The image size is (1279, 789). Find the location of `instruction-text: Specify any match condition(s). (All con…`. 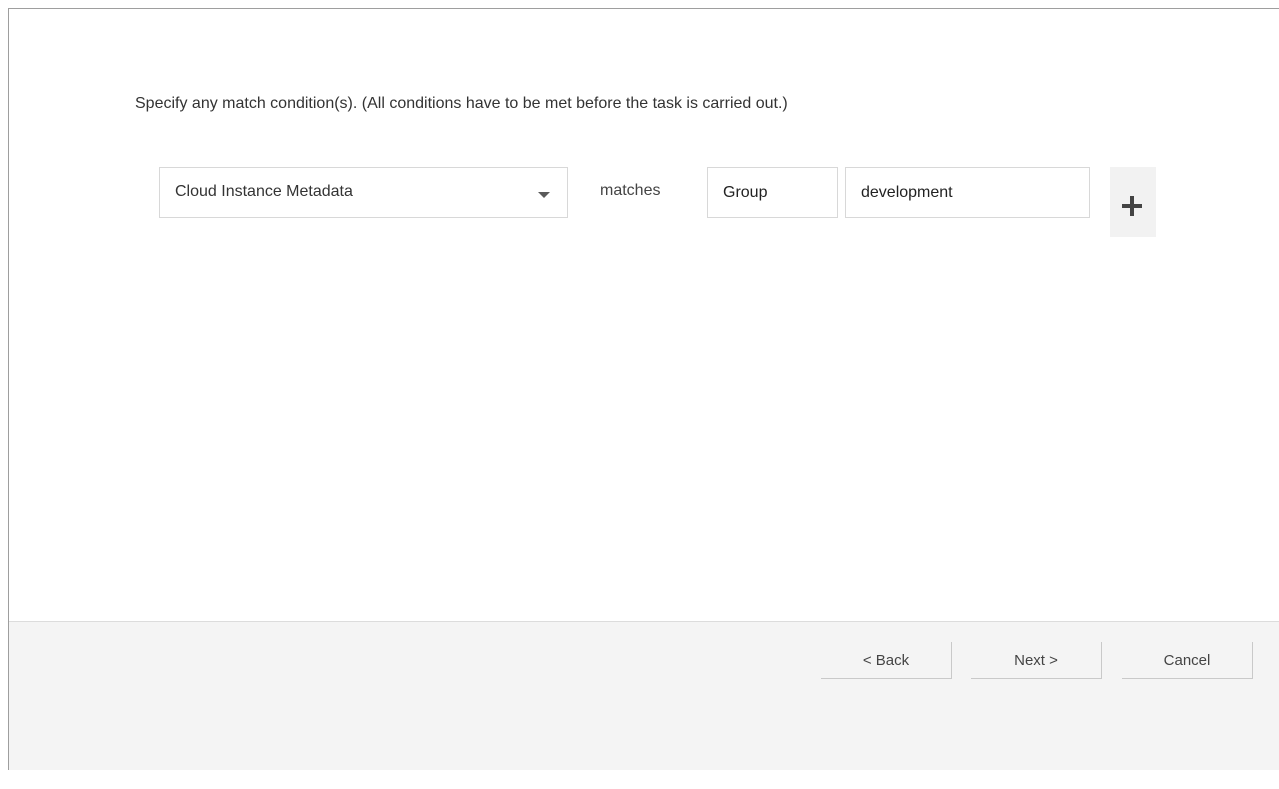

instruction-text: Specify any match condition(s). (All con… is located at coordinates (461, 103).